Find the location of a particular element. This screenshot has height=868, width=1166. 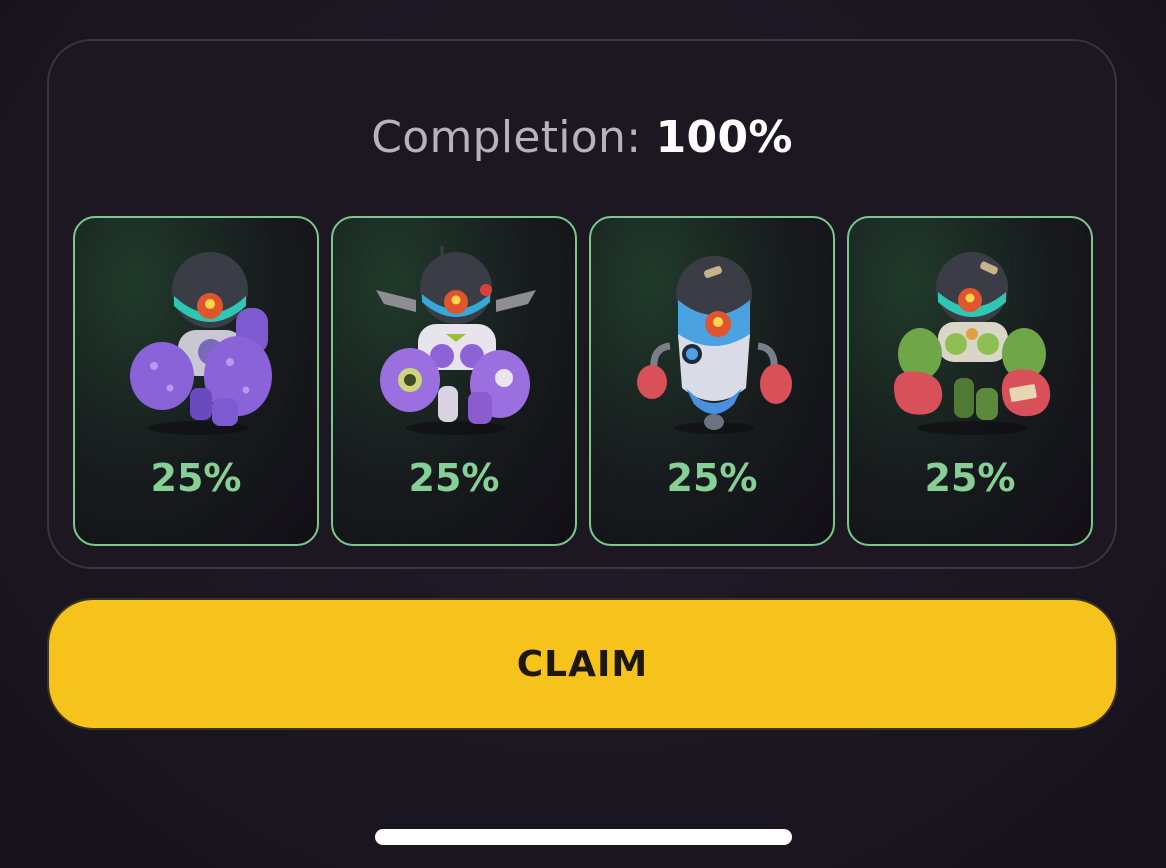

completion-text: Completion: 100% is located at coordinates (582, 138).